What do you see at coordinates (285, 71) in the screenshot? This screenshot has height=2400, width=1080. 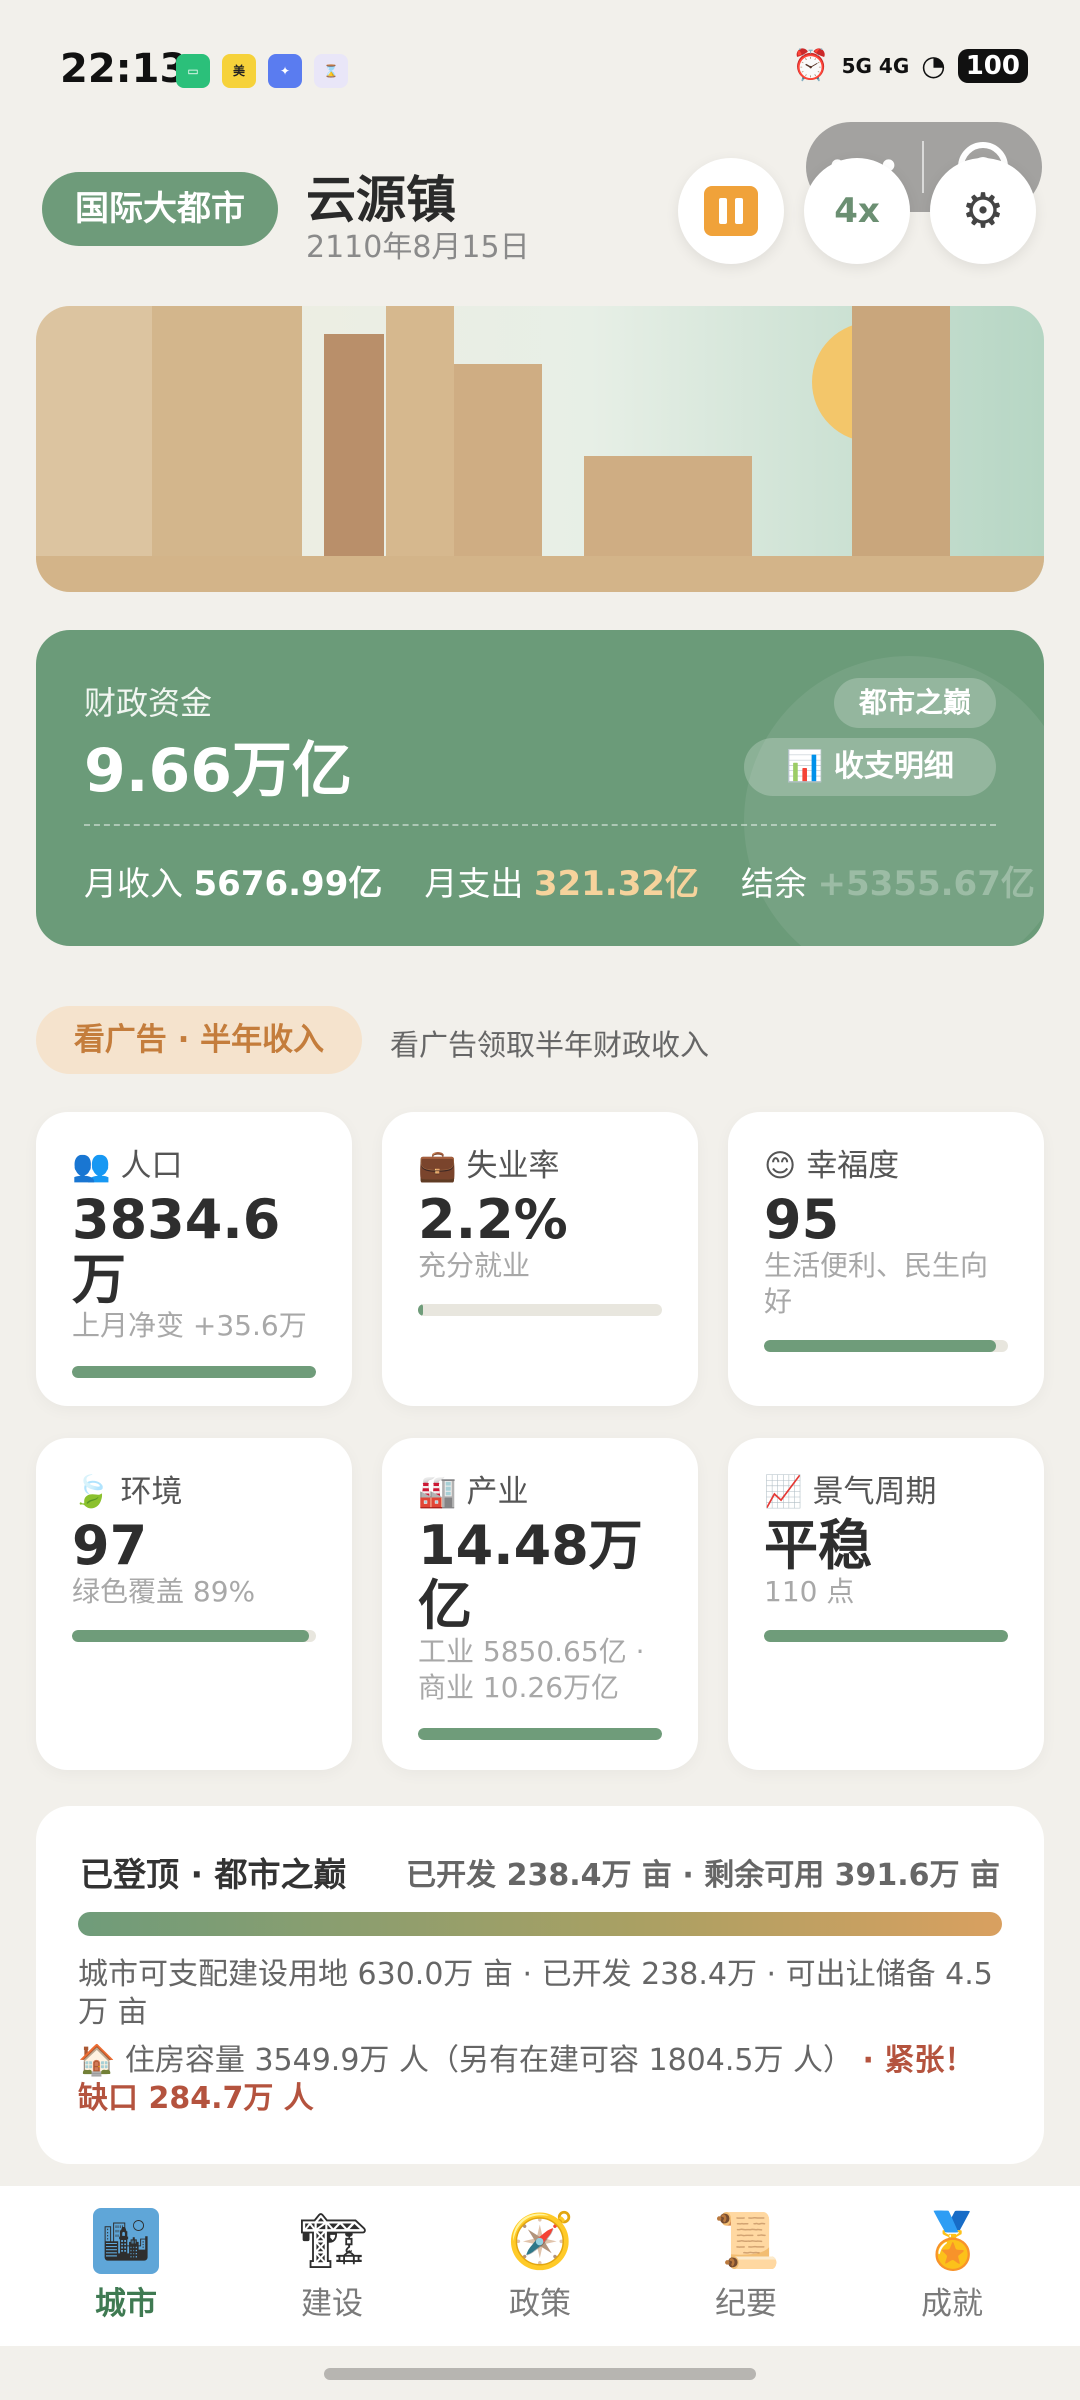 I see `bird-app-icon: ✦` at bounding box center [285, 71].